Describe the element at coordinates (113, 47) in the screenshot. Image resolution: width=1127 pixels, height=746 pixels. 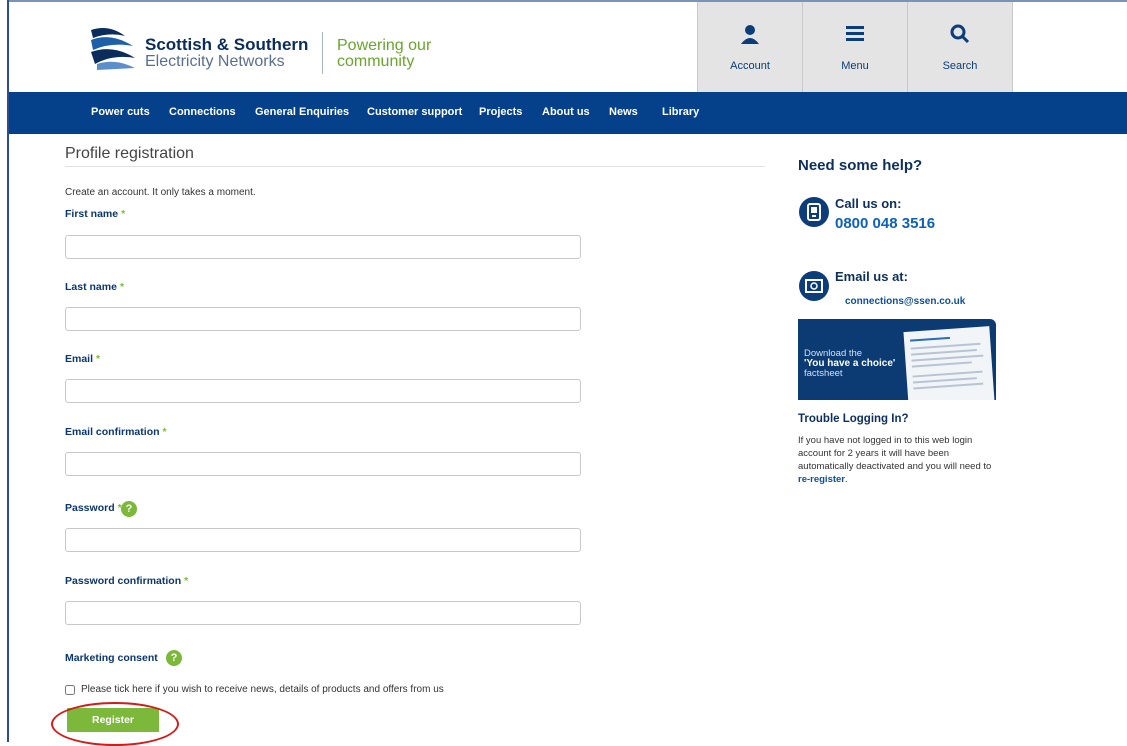
I see `ssen-logo-icon` at that location.